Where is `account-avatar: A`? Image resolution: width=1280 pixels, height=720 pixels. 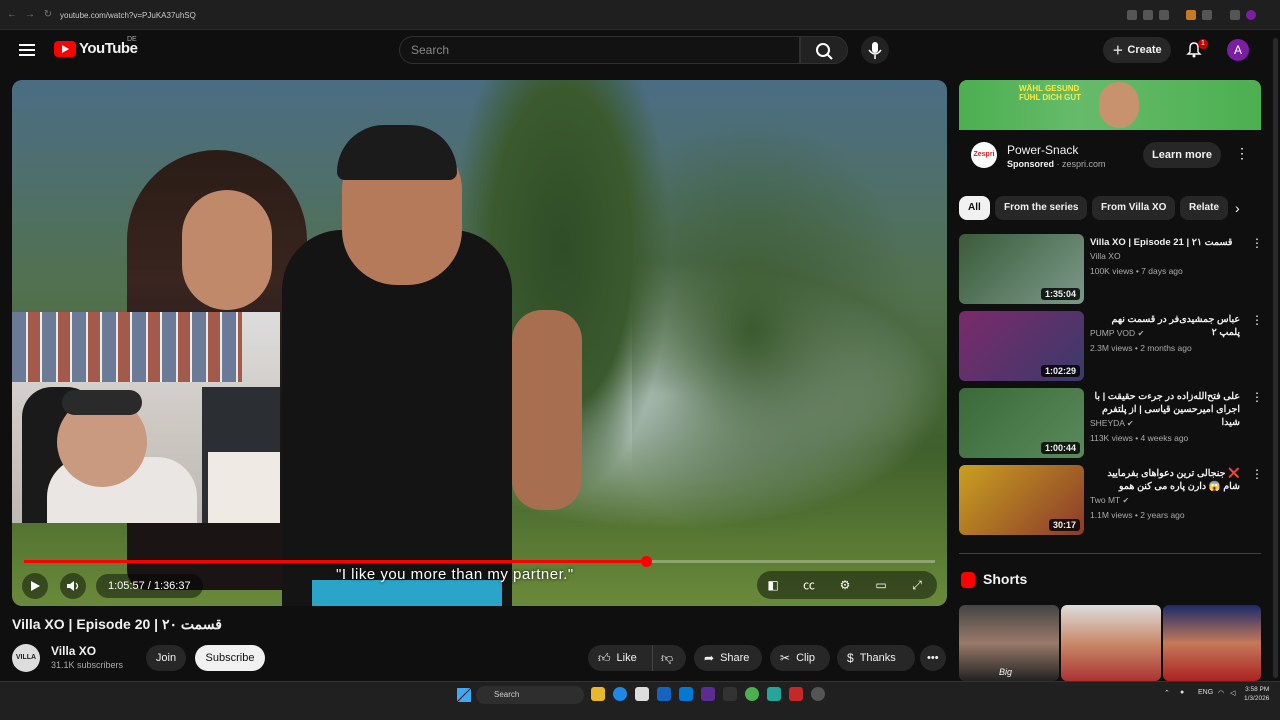
account-avatar: A is located at coordinates (1238, 50).